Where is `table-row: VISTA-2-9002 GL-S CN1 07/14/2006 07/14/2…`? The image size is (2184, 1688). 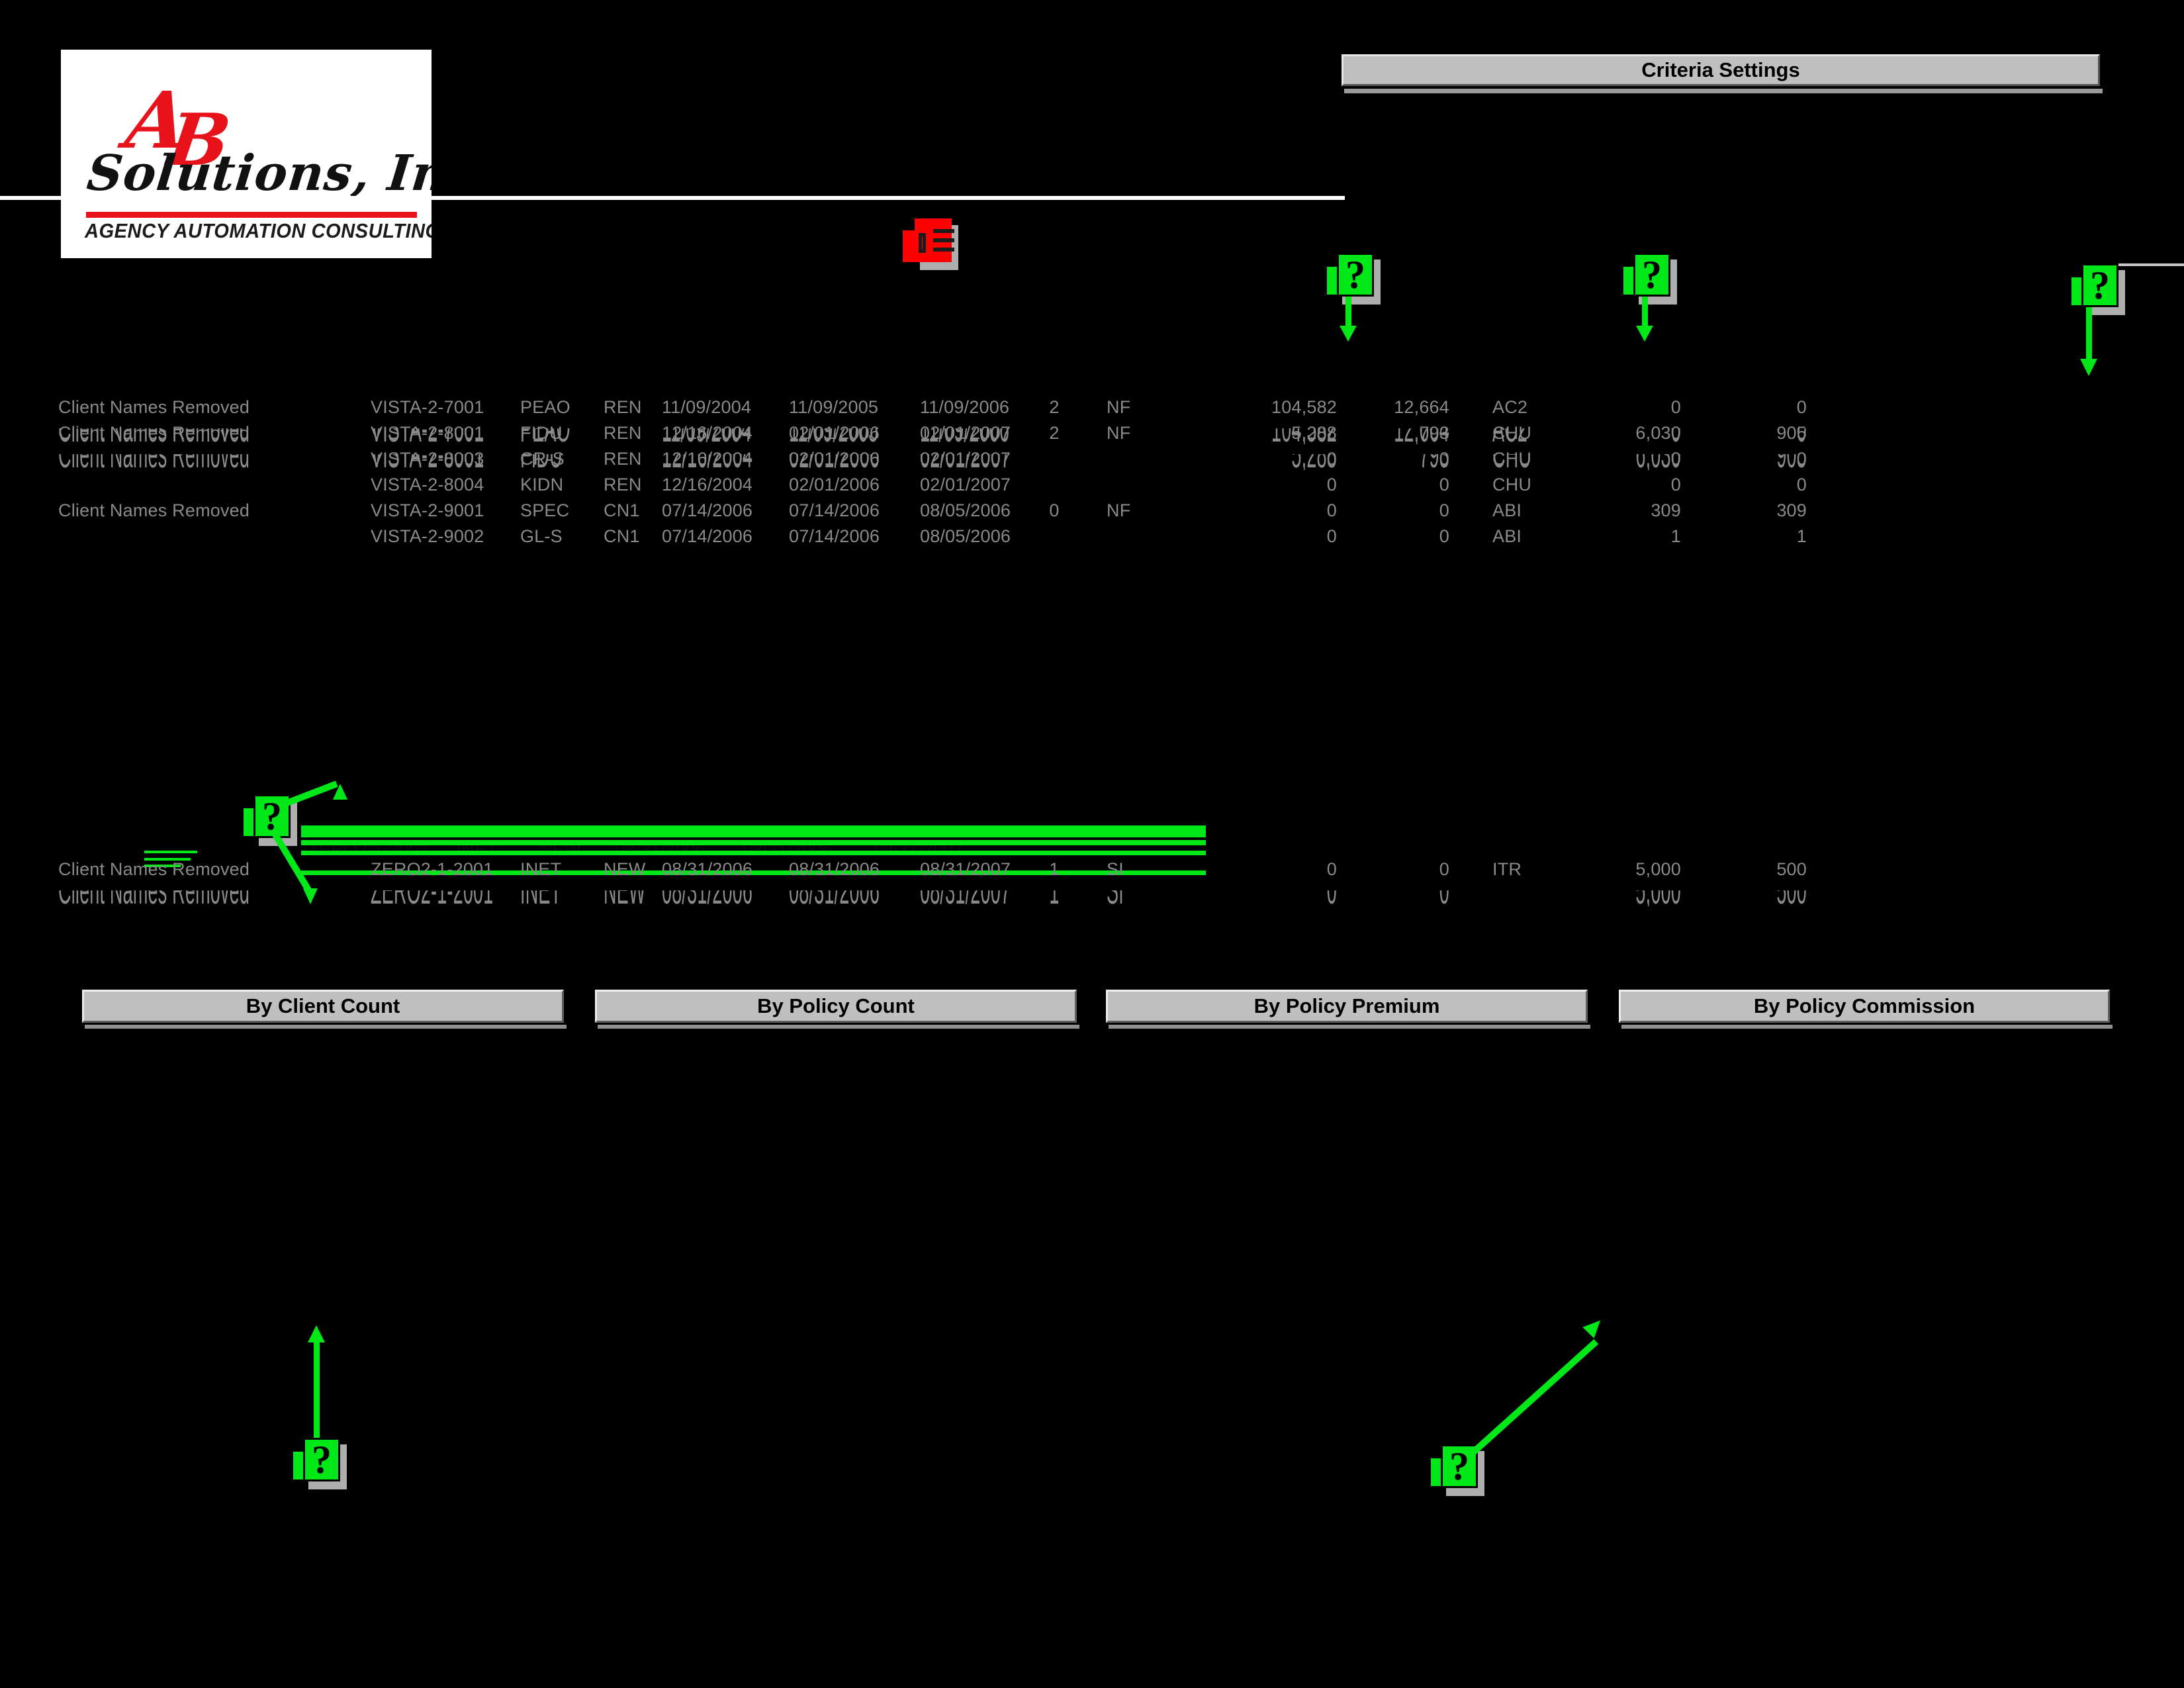
table-row: VISTA-2-9002 GL-S CN1 07/14/2006 07/14/2… is located at coordinates (1092, 539).